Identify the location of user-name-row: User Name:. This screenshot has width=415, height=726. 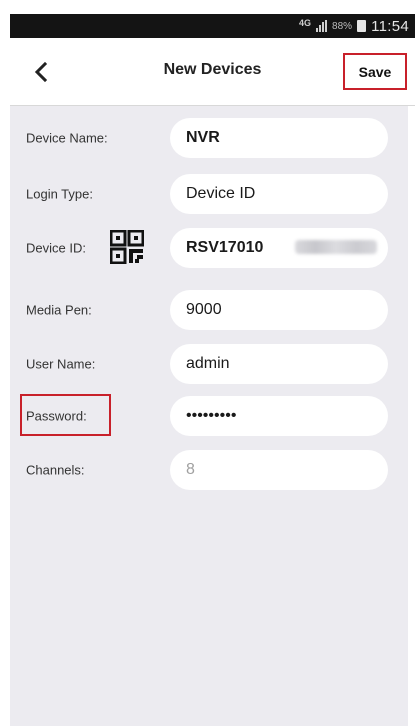
(209, 364).